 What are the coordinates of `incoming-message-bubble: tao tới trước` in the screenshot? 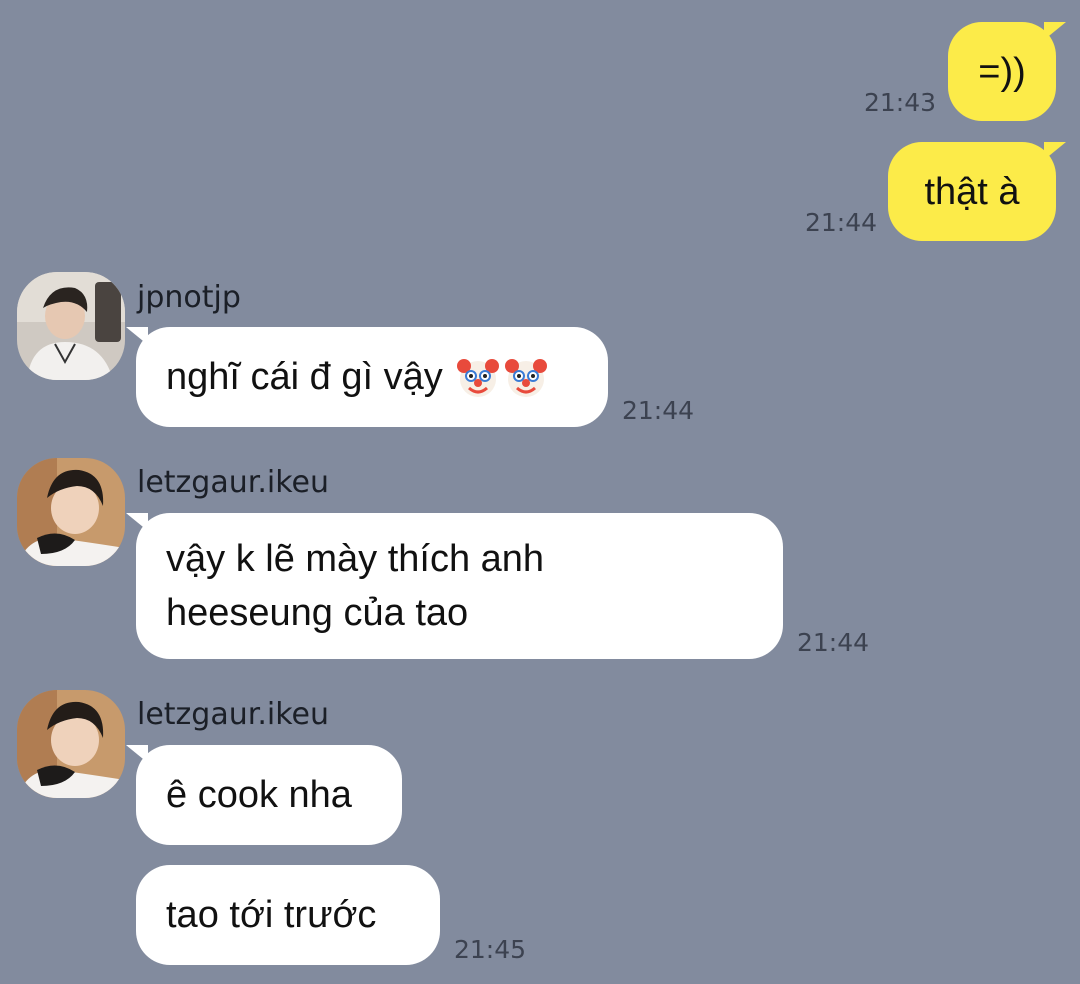 It's located at (288, 915).